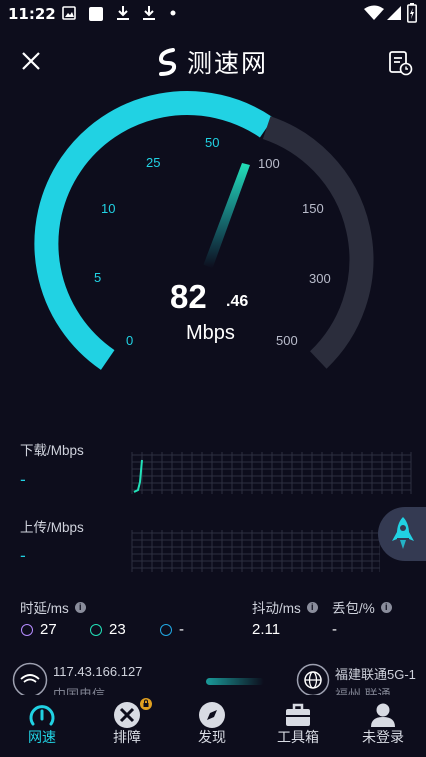 The image size is (426, 757). Describe the element at coordinates (210, 333) in the screenshot. I see `speed-unit: Mbps` at that location.